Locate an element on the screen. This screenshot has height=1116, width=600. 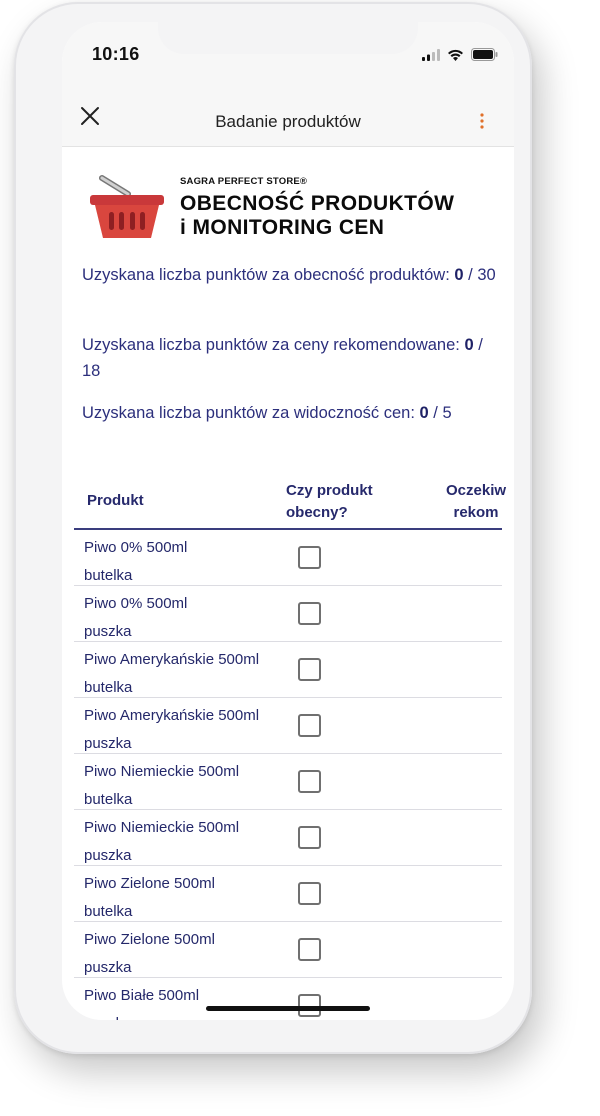
brand-title-line1: OBECNOŚĆ PRODUKTÓW is located at coordinates (317, 203).